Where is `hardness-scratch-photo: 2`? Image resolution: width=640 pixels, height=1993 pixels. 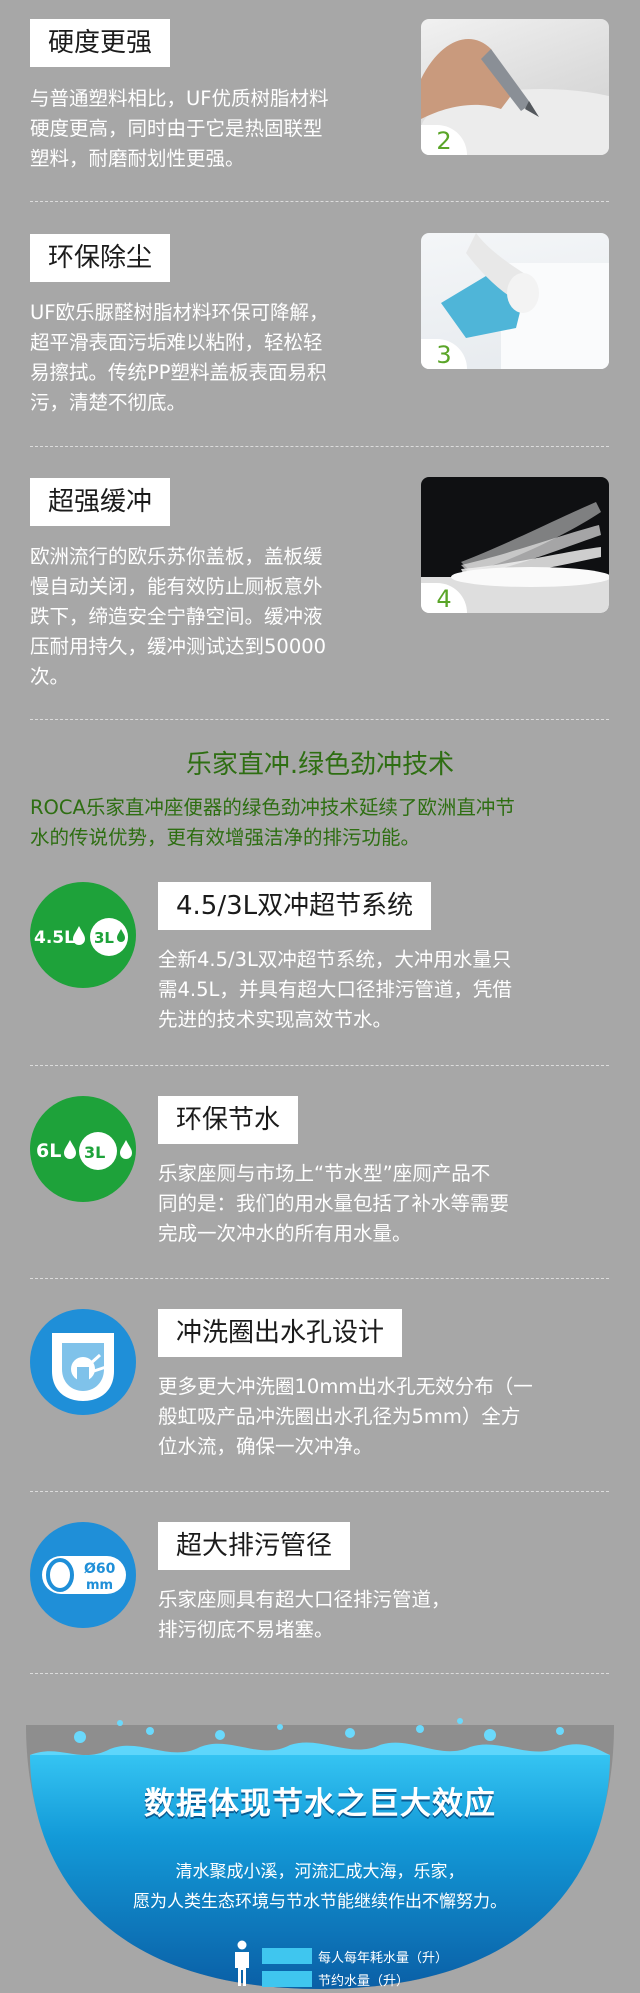 hardness-scratch-photo: 2 is located at coordinates (515, 87).